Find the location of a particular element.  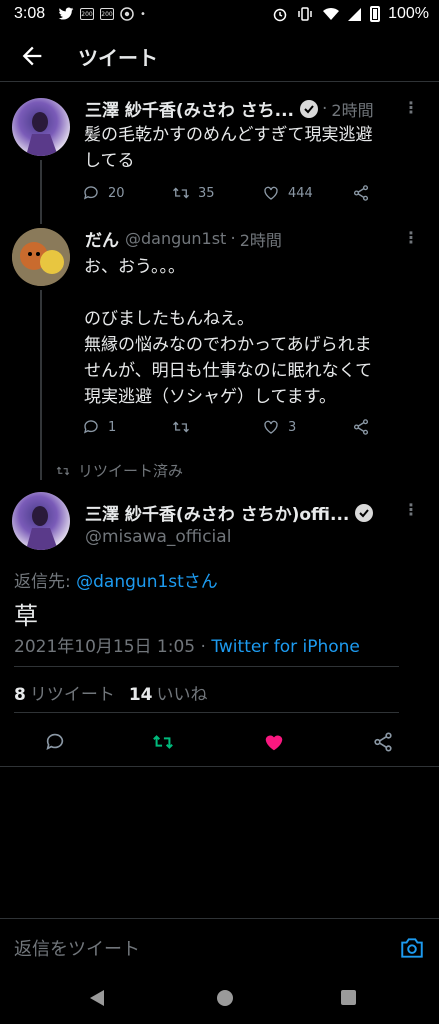

system-nav-bar is located at coordinates (219, 1000).